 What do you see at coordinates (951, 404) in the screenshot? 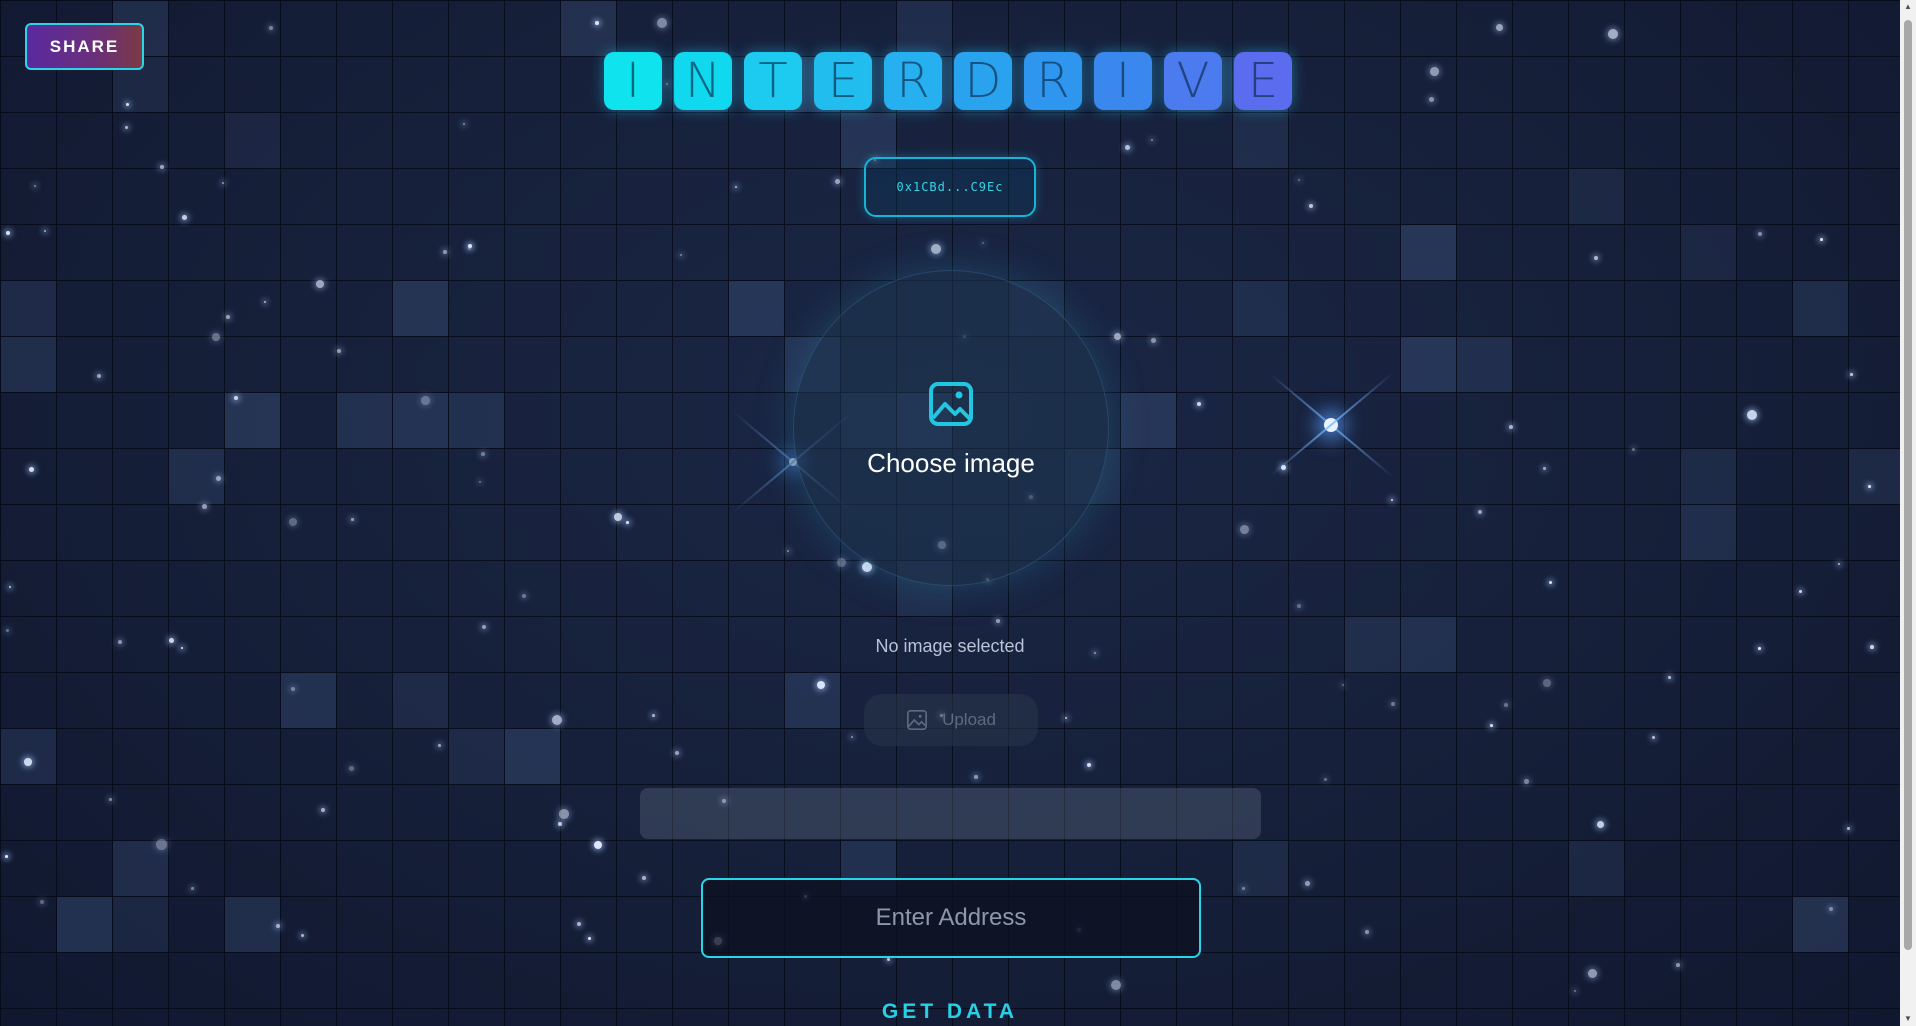
I see `image-icon` at bounding box center [951, 404].